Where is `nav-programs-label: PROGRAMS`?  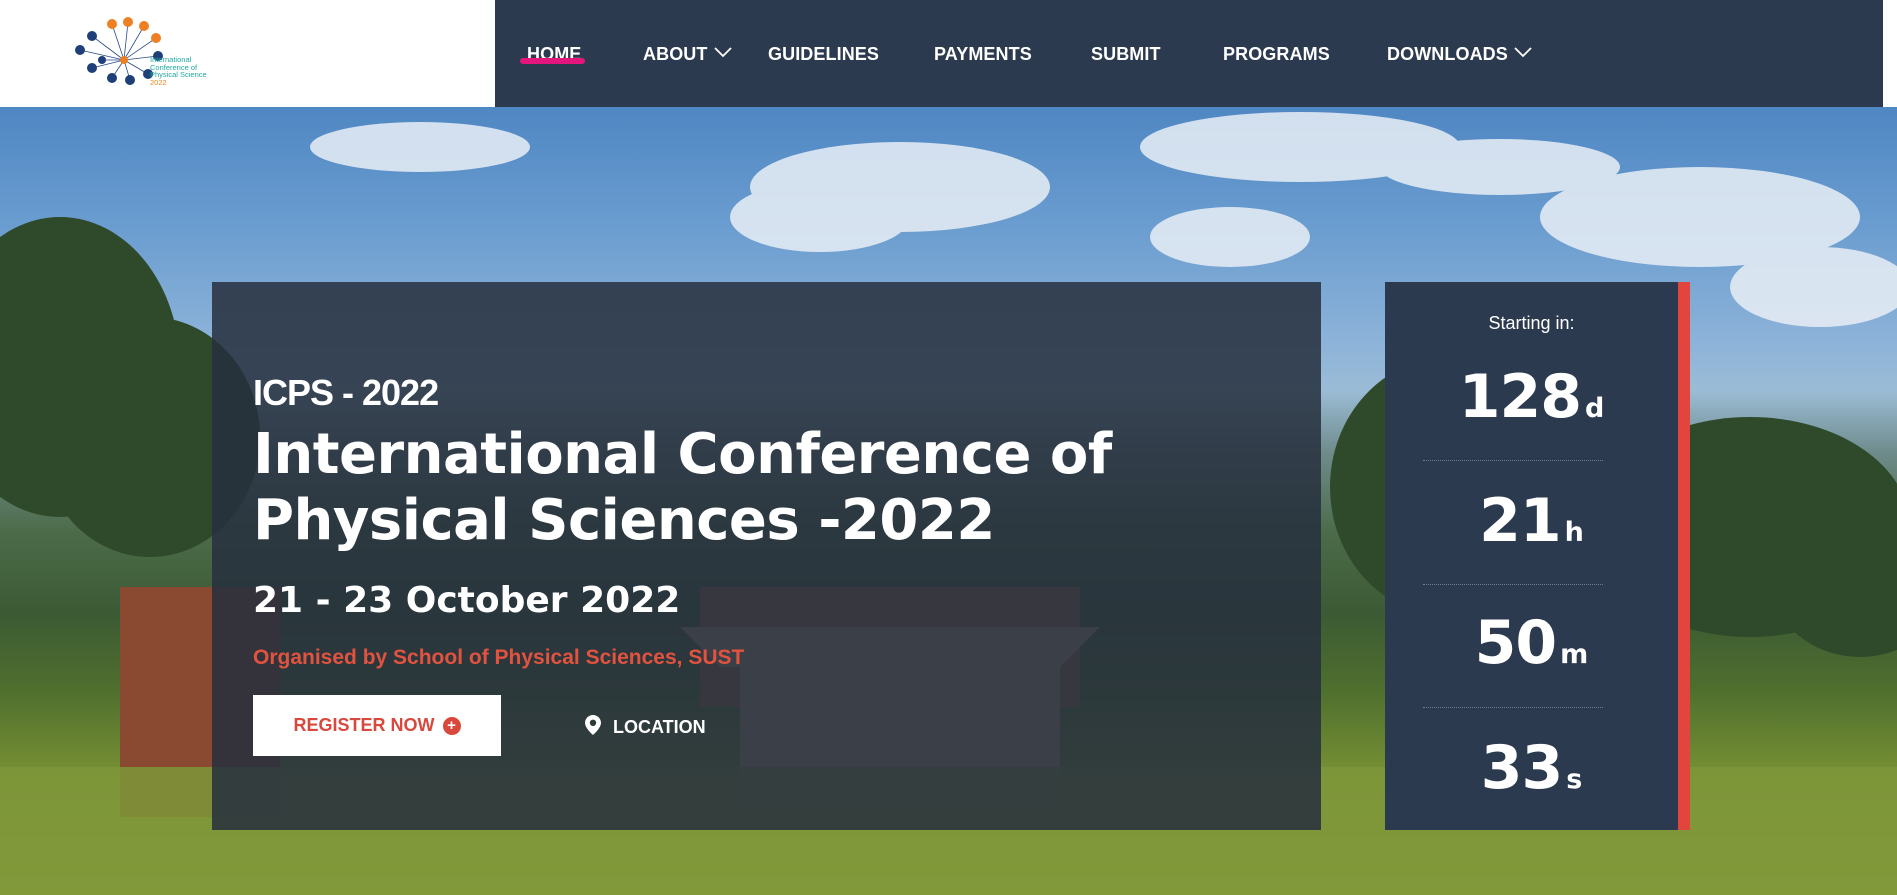 nav-programs-label: PROGRAMS is located at coordinates (1276, 54).